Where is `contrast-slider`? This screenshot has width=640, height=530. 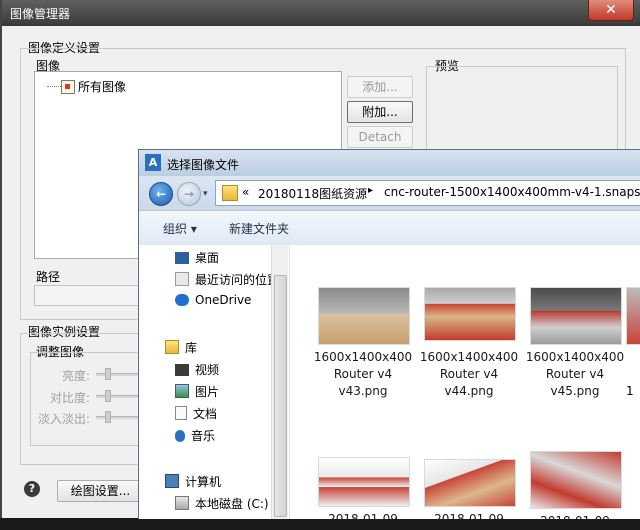
contrast-slider is located at coordinates (118, 396).